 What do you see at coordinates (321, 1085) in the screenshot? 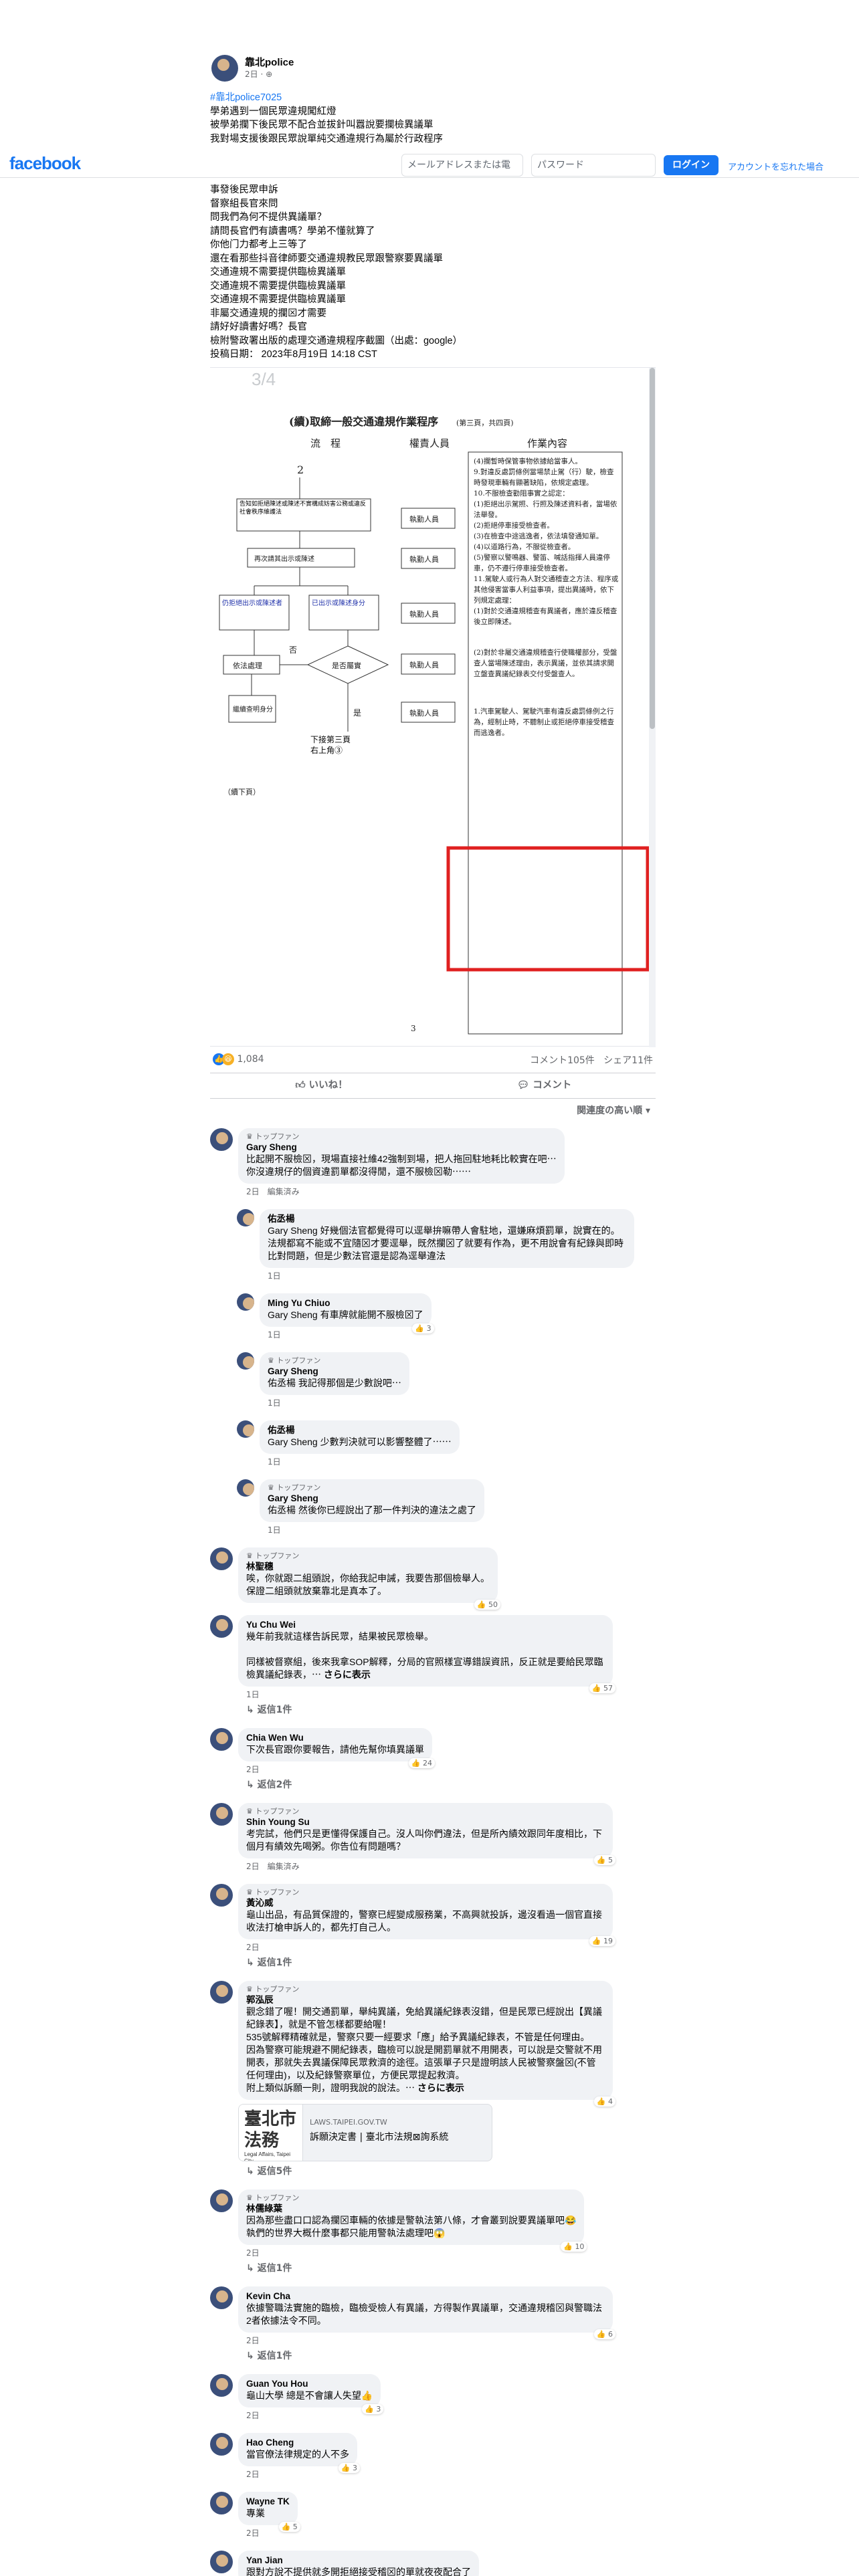
I see `like-button: 👍︎ いいね！` at bounding box center [321, 1085].